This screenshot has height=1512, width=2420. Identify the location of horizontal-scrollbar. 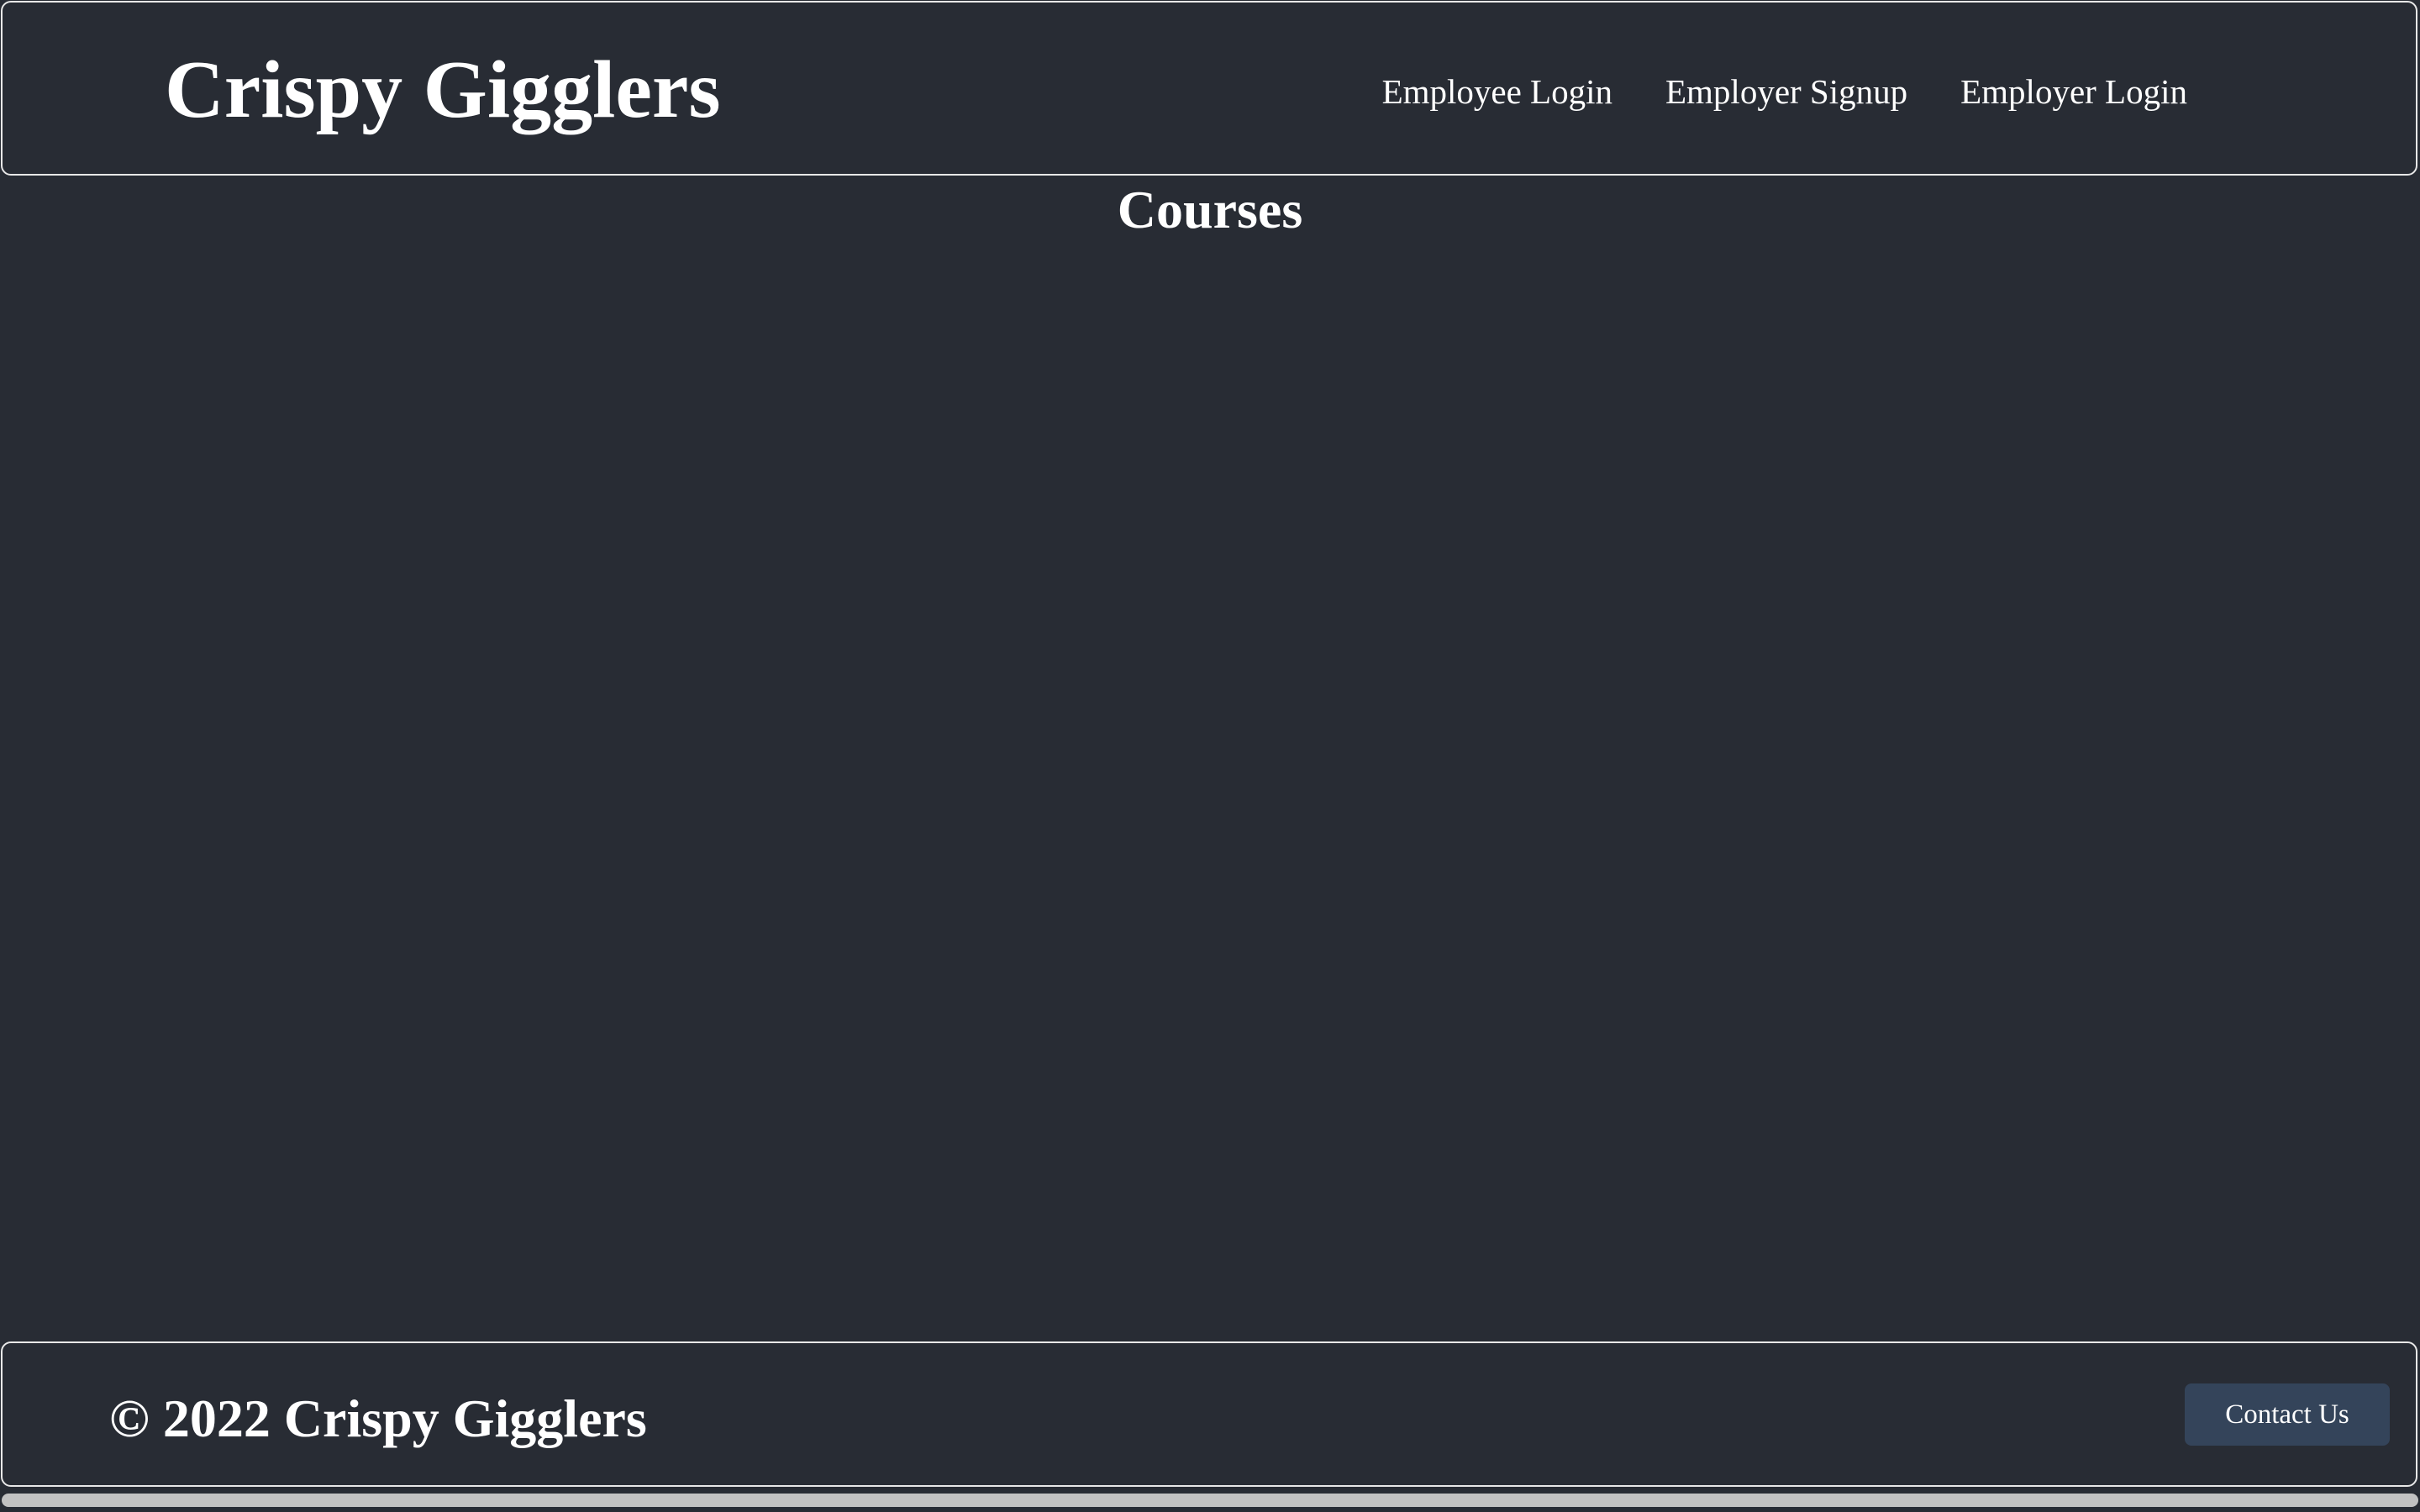
(1210, 1500).